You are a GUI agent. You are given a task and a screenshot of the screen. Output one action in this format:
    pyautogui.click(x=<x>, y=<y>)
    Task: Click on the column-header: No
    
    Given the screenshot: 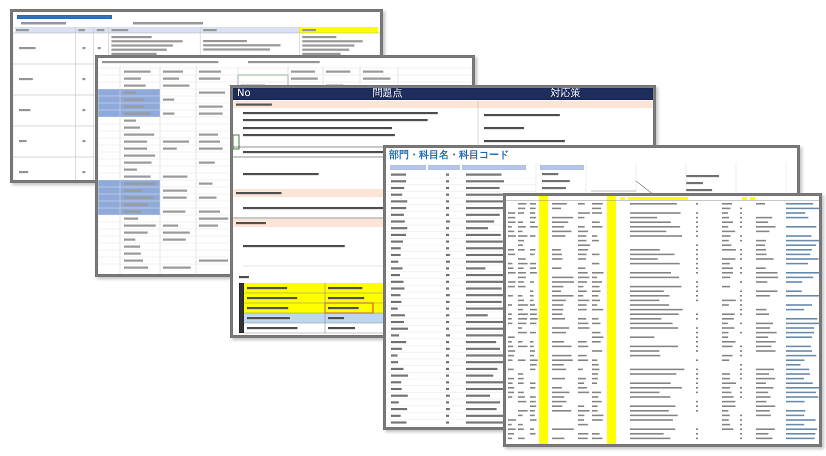 What is the action you would take?
    pyautogui.click(x=244, y=94)
    